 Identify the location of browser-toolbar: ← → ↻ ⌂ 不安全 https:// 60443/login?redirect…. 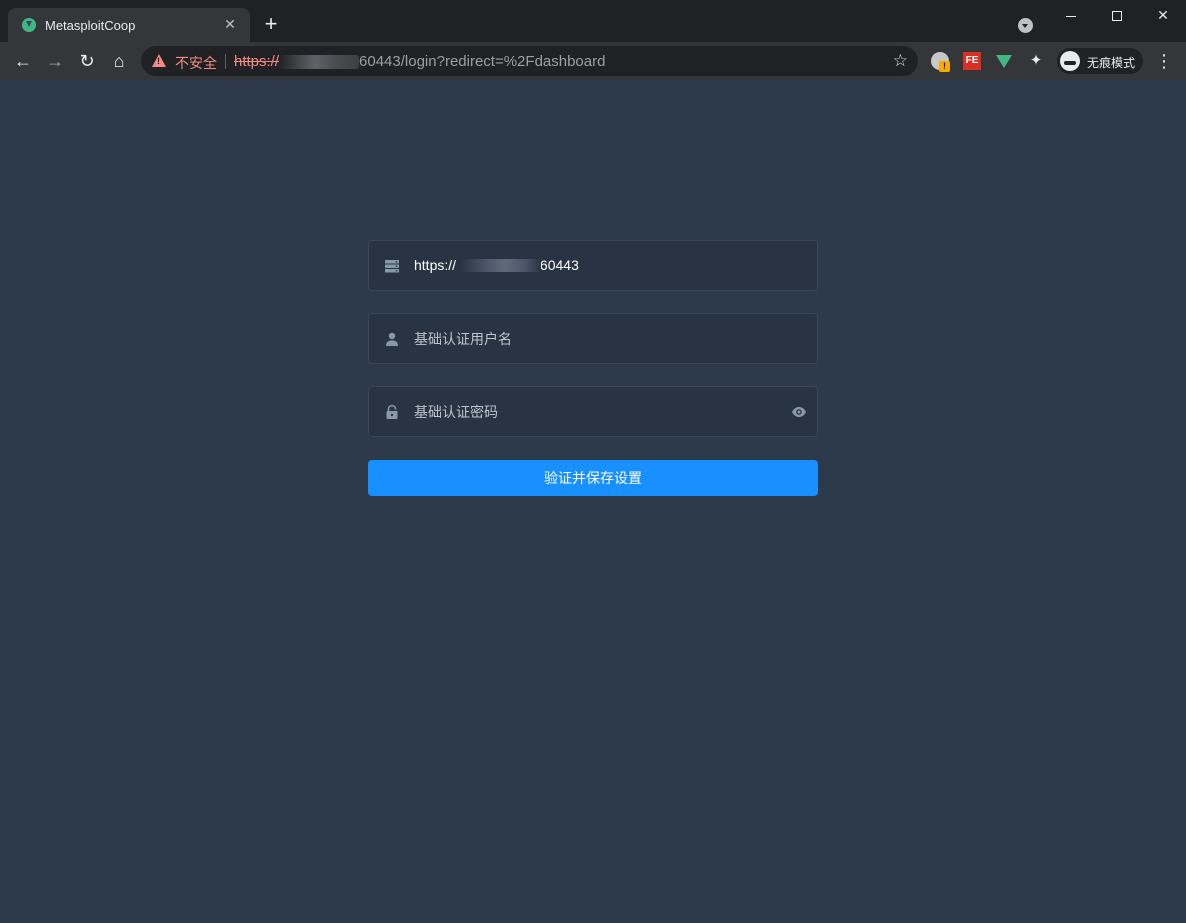
(593, 61).